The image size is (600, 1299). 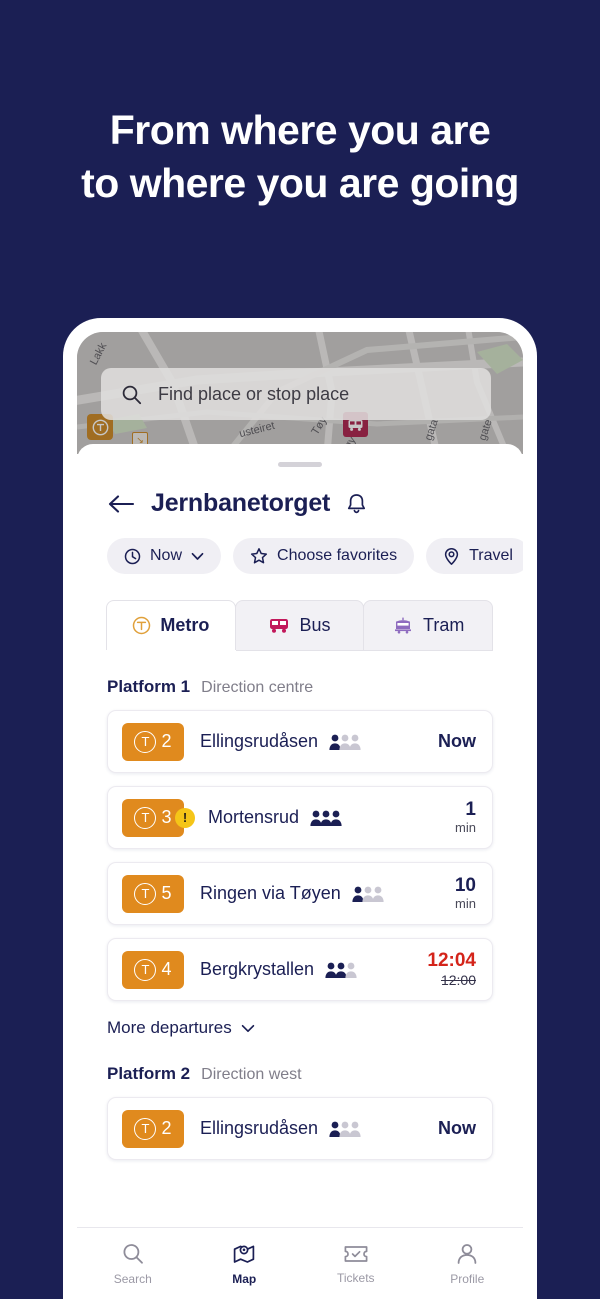 I want to click on original-time: 12:00, so click(x=458, y=980).